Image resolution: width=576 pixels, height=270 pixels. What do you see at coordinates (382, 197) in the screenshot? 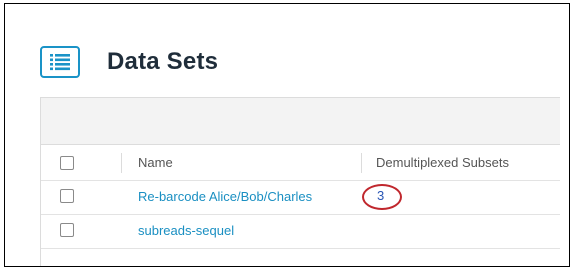
I see `highlight-circle` at bounding box center [382, 197].